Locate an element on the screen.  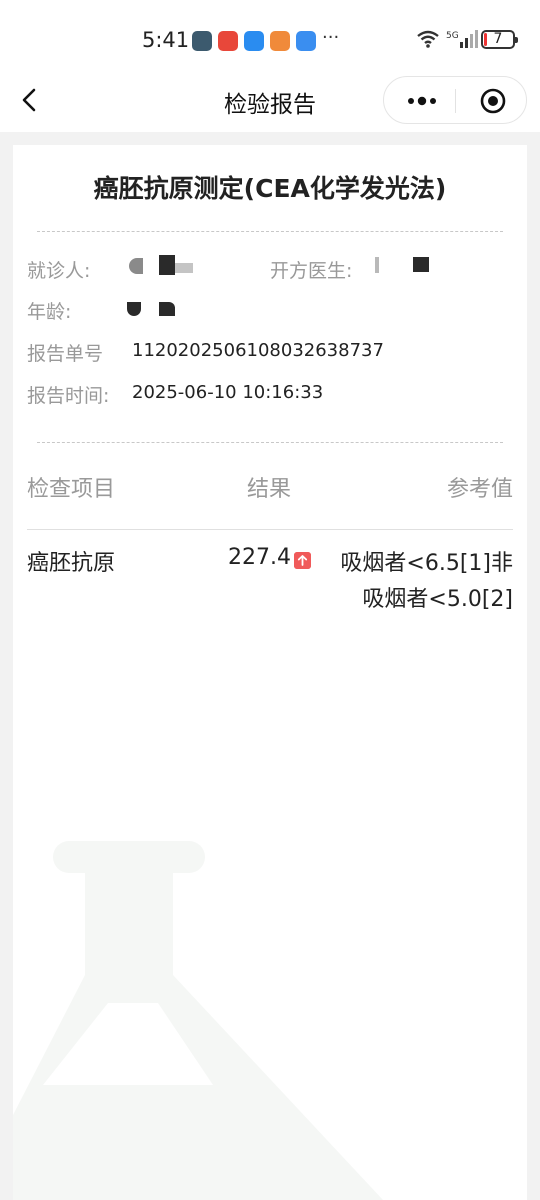
battery-fill is located at coordinates (485, 39).